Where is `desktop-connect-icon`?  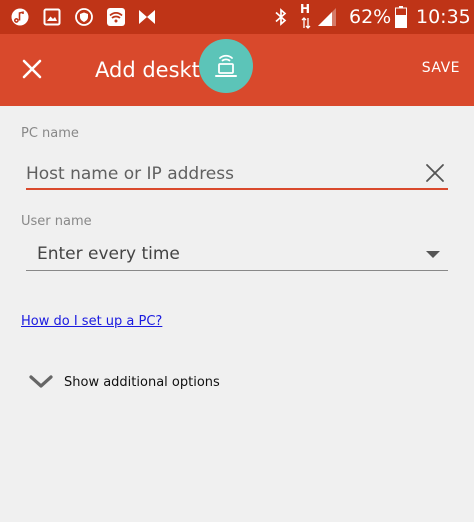 desktop-connect-icon is located at coordinates (226, 65).